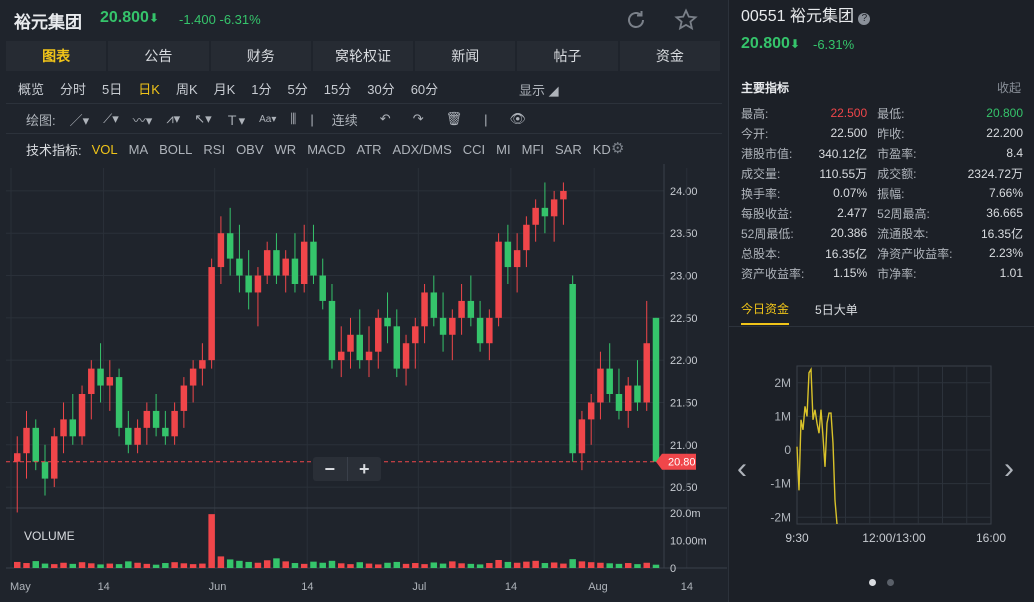 This screenshot has width=1034, height=602. Describe the element at coordinates (503, 149) in the screenshot. I see `indicator-10: MI` at that location.